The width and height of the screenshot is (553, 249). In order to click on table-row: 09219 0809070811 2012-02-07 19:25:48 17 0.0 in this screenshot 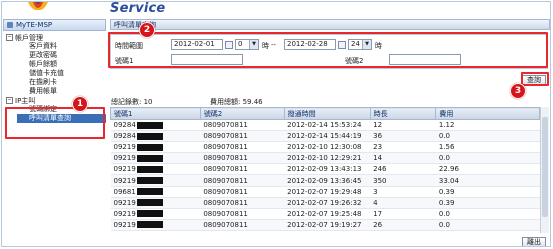, I will do `click(325, 214)`.